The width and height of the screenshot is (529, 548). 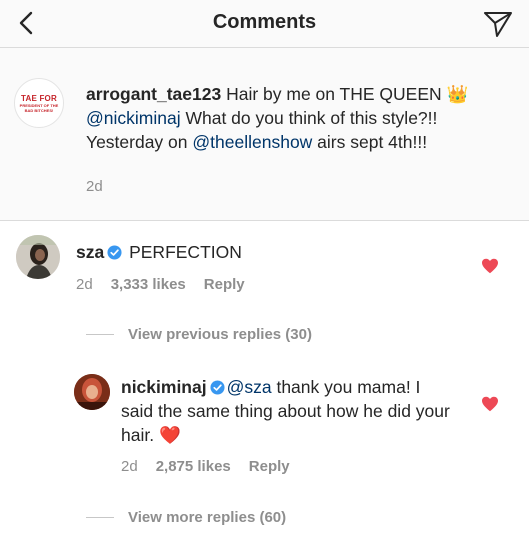 What do you see at coordinates (94, 186) in the screenshot?
I see `caption-timestamp: 2d` at bounding box center [94, 186].